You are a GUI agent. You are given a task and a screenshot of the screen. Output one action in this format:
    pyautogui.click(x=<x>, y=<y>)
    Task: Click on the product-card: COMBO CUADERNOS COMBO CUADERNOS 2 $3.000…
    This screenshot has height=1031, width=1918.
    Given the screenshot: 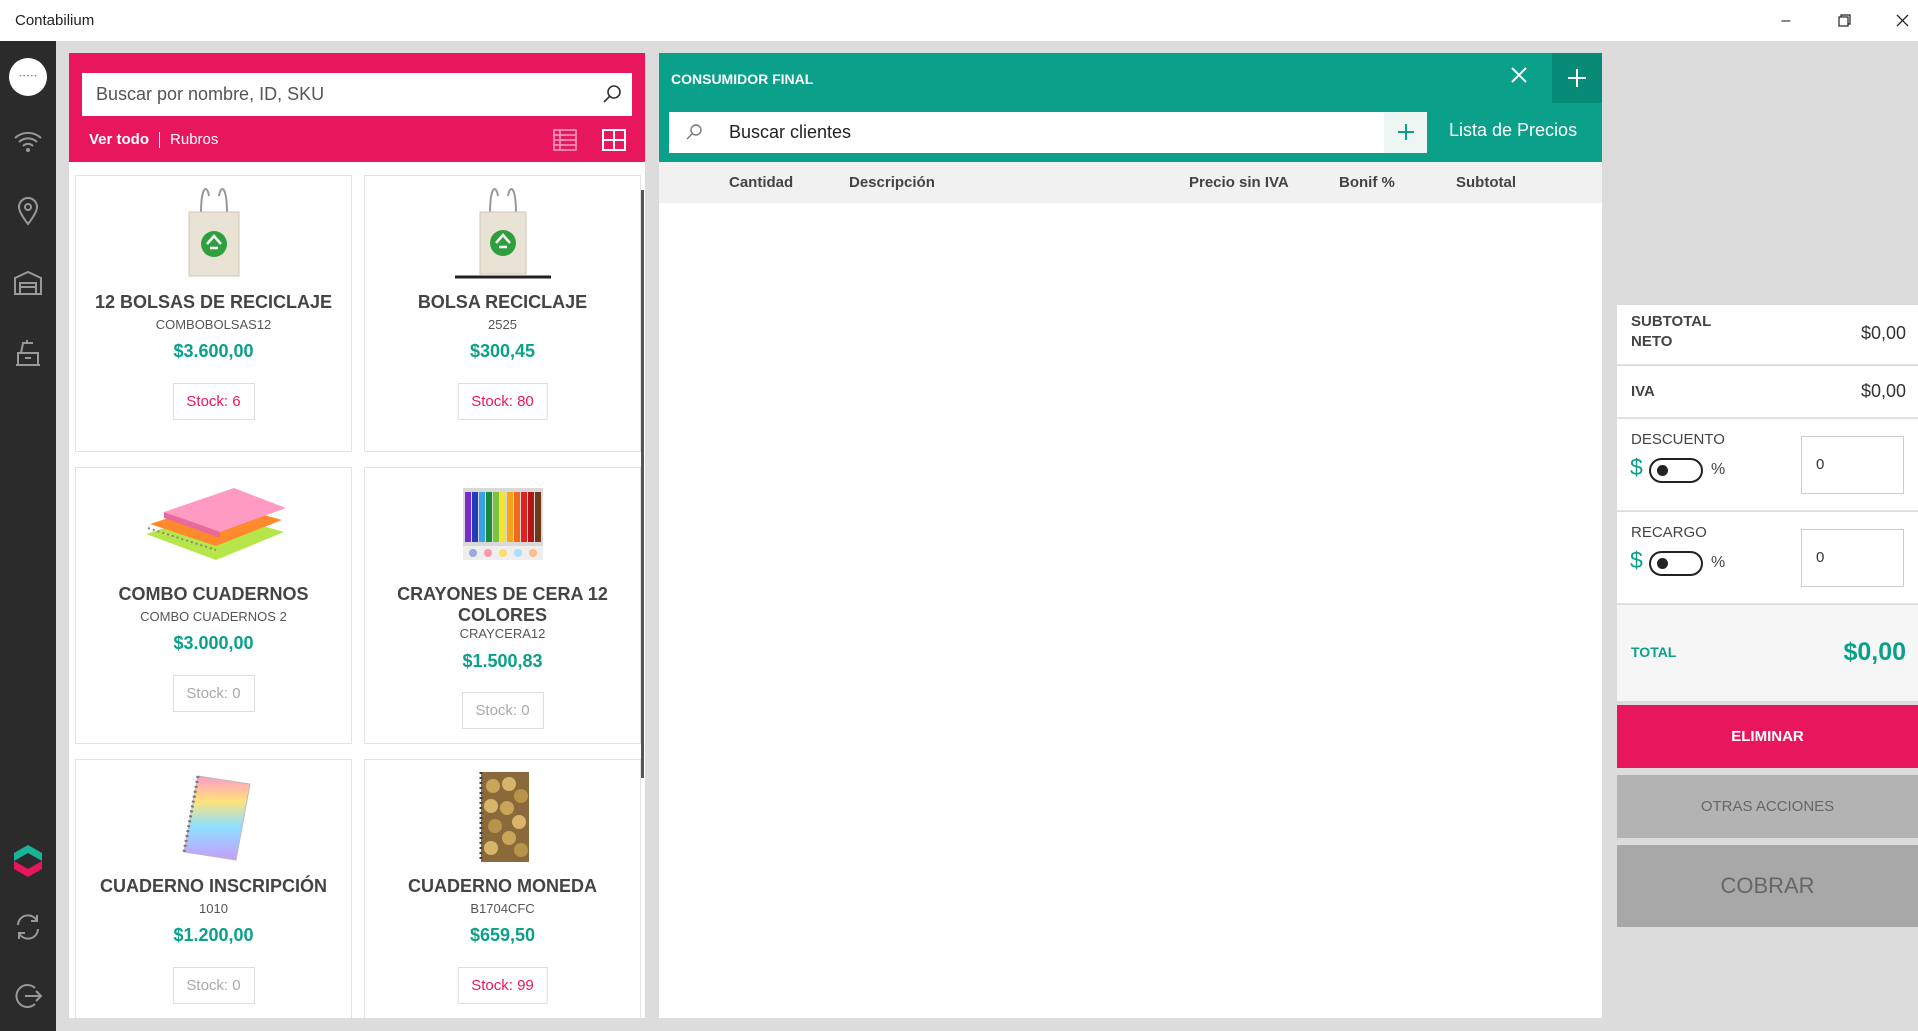 What is the action you would take?
    pyautogui.click(x=213, y=605)
    